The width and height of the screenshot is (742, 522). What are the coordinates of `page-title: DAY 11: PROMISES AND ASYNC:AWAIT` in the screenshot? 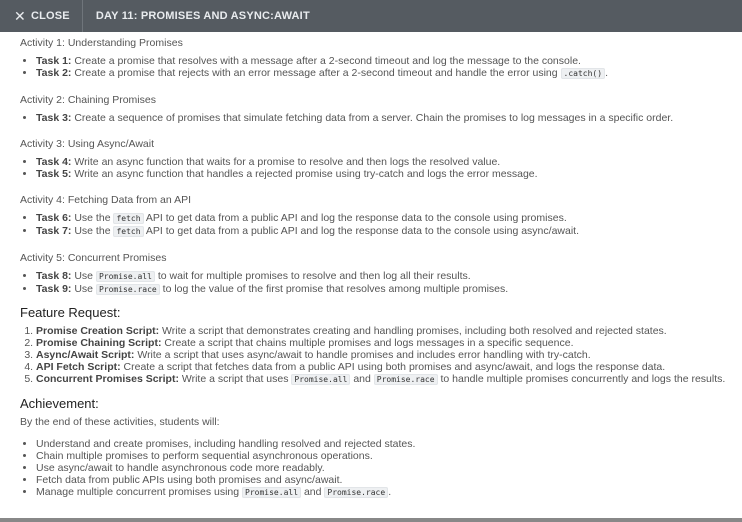 It's located at (202, 16).